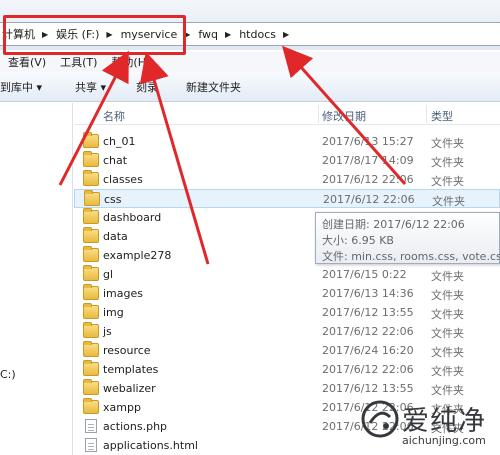 Image resolution: width=500 pixels, height=455 pixels. Describe the element at coordinates (287, 369) in the screenshot. I see `list-item: templates 2017/6/12 22:06 文件夹` at that location.